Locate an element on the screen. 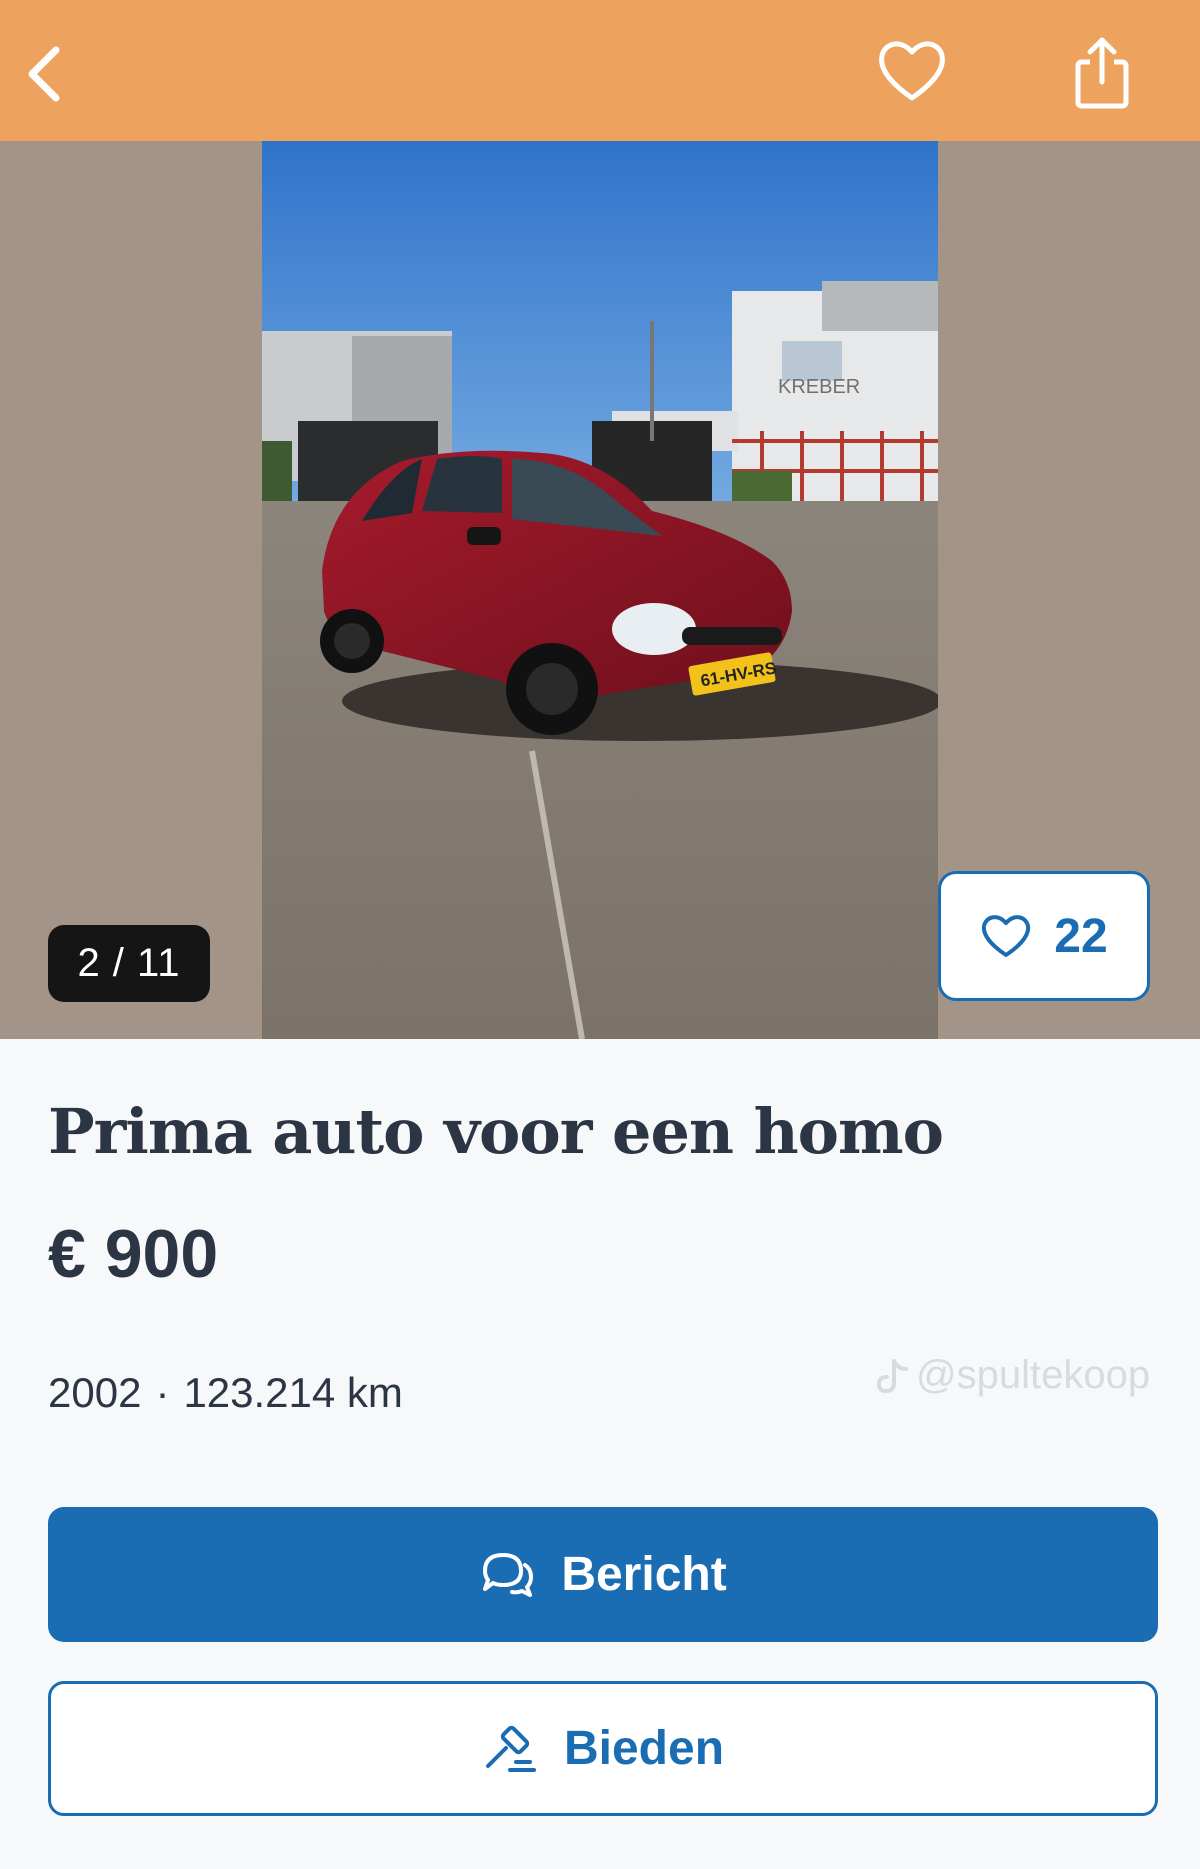  favorite-button is located at coordinates (912, 71).